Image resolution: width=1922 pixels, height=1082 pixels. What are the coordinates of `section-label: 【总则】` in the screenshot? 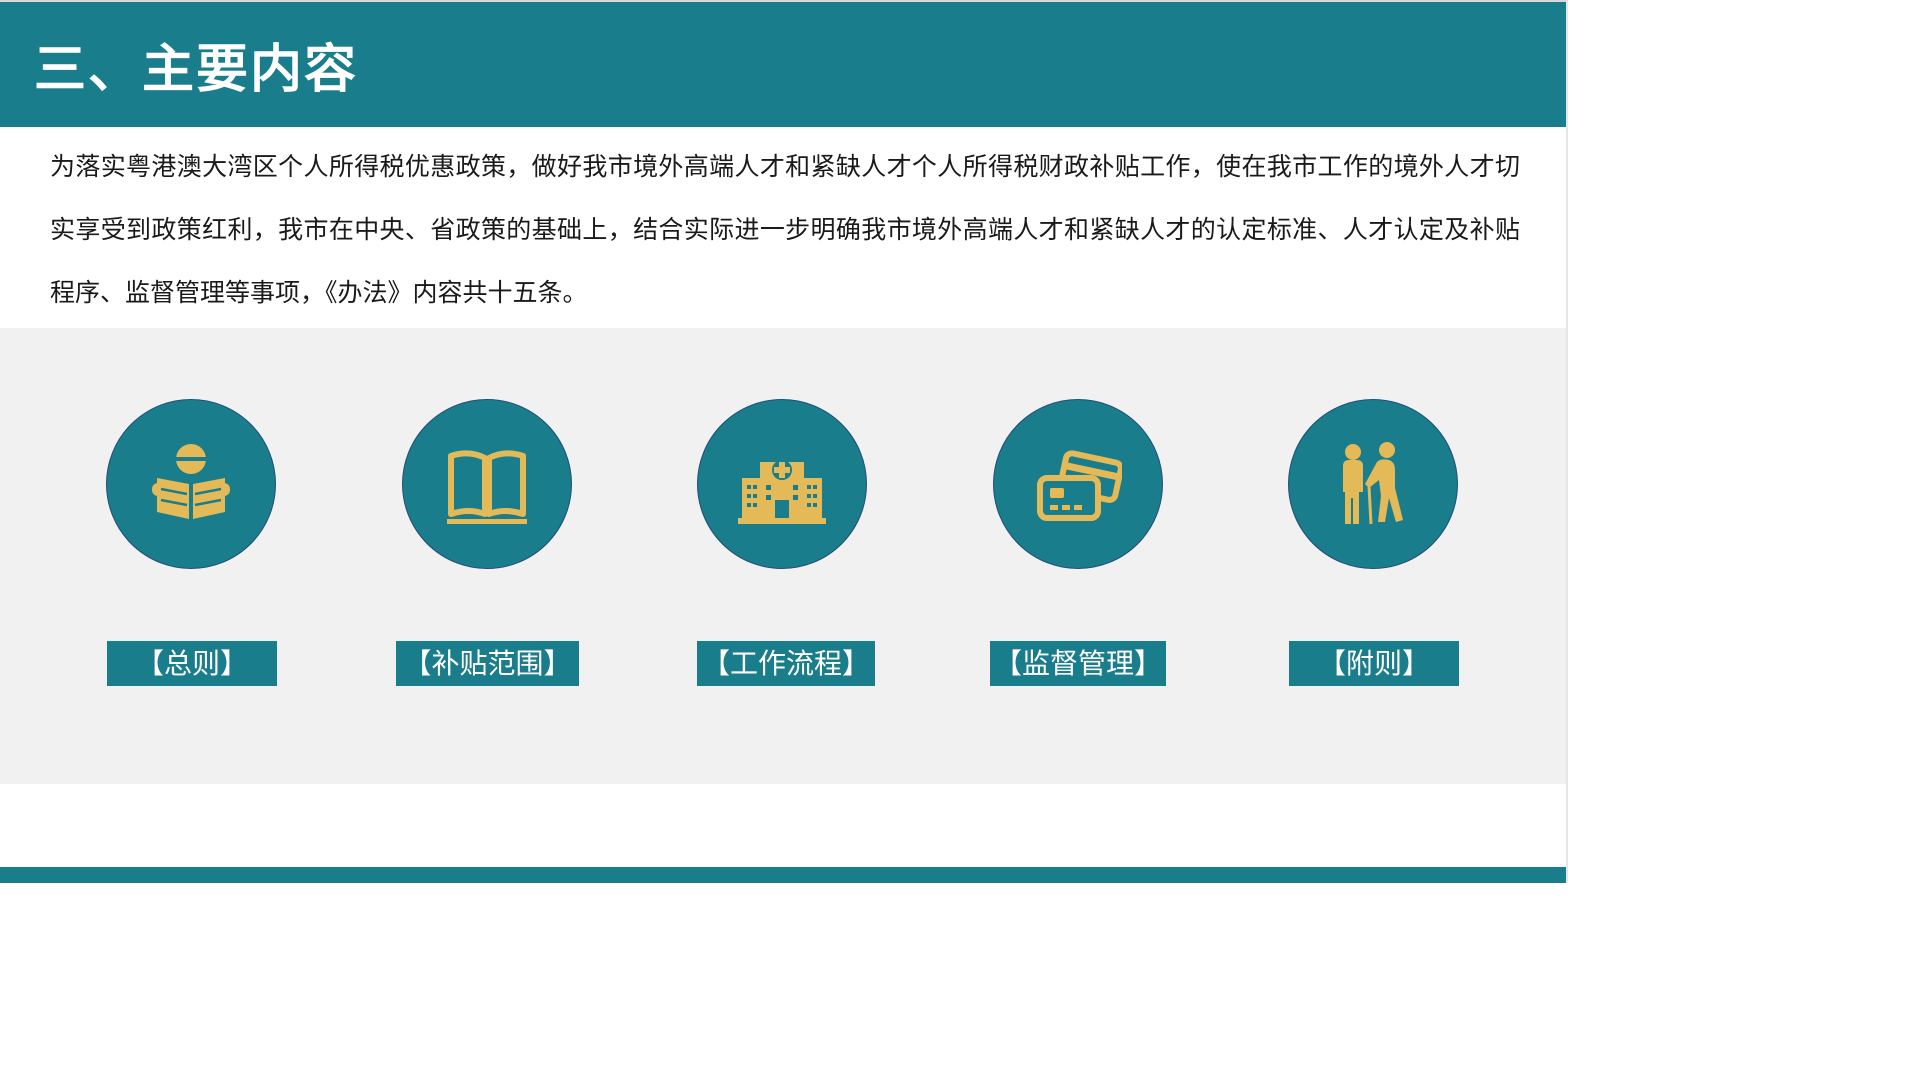 It's located at (192, 663).